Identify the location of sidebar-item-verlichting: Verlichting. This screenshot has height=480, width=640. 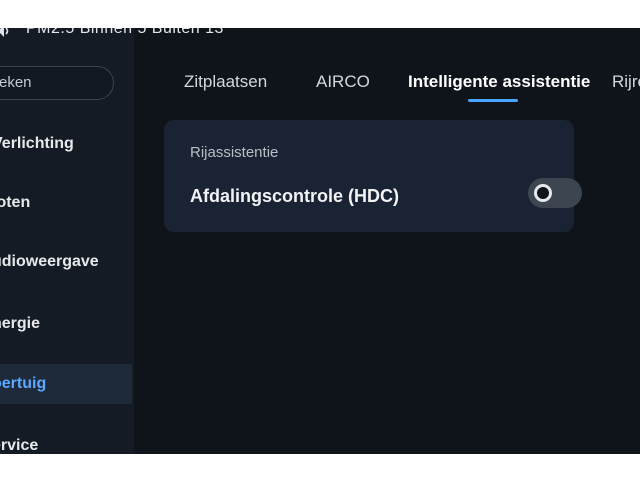
(66, 144).